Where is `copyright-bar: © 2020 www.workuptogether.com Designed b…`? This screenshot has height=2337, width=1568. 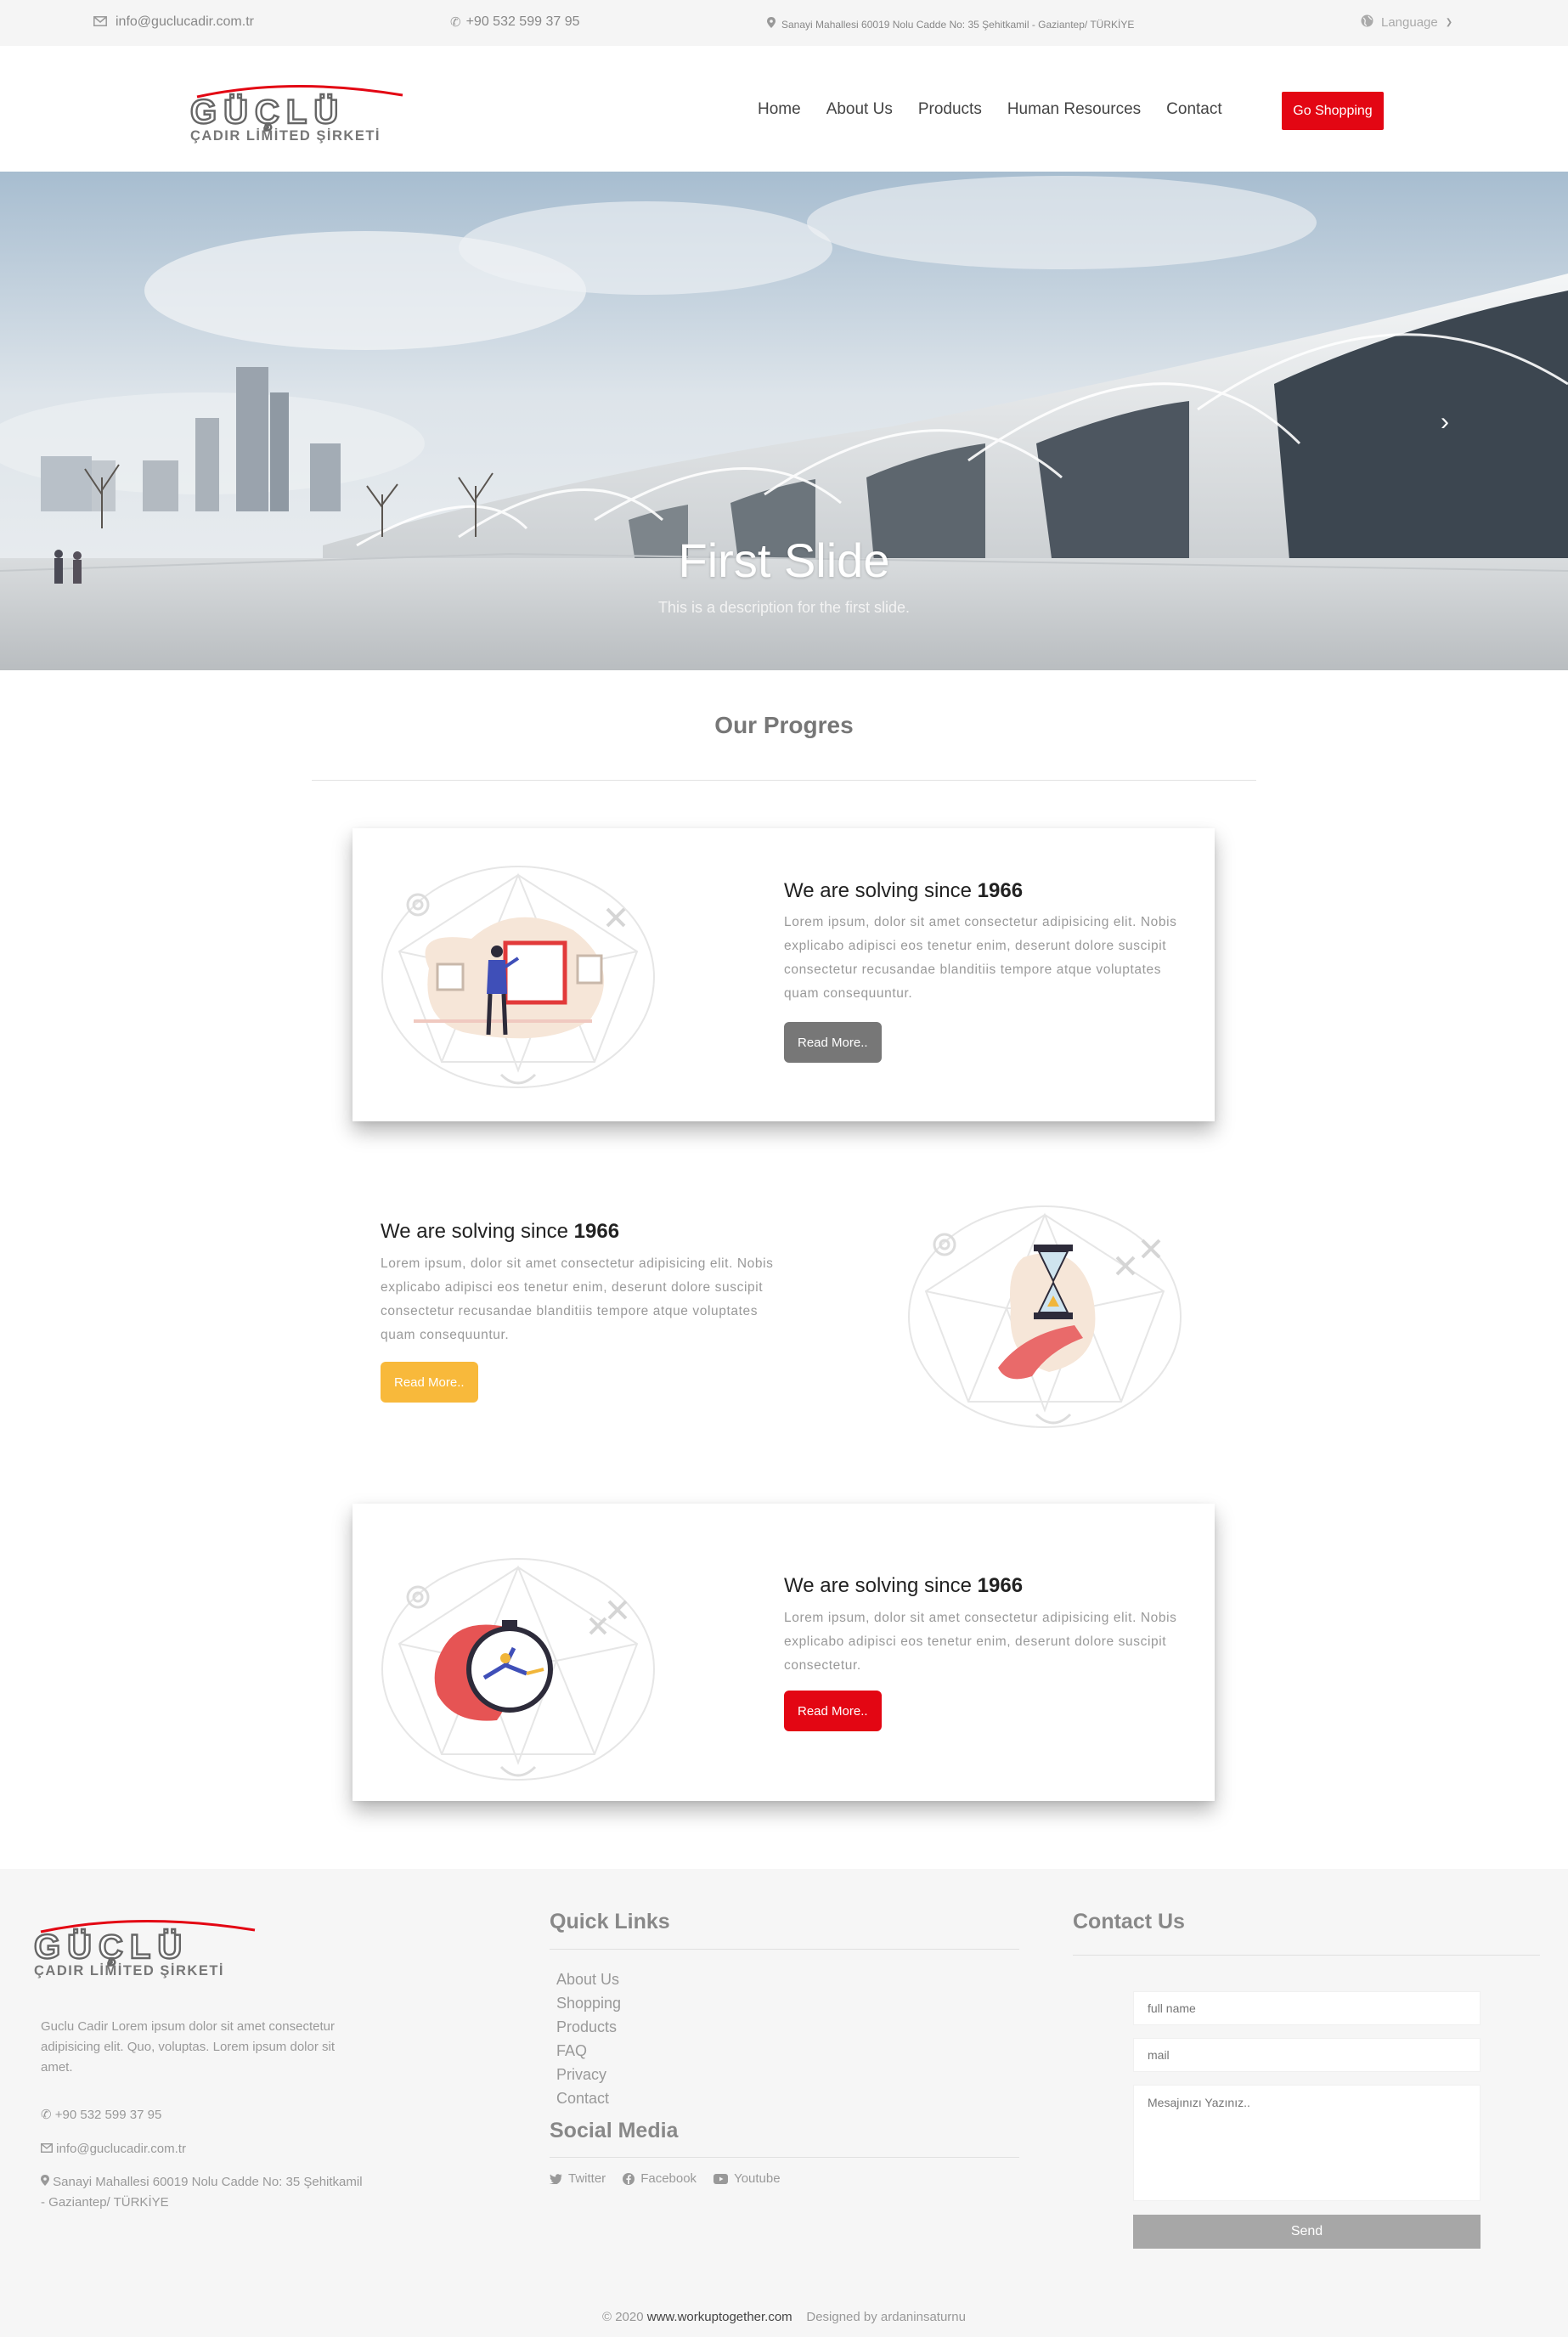 copyright-bar: © 2020 www.workuptogether.com Designed b… is located at coordinates (784, 2317).